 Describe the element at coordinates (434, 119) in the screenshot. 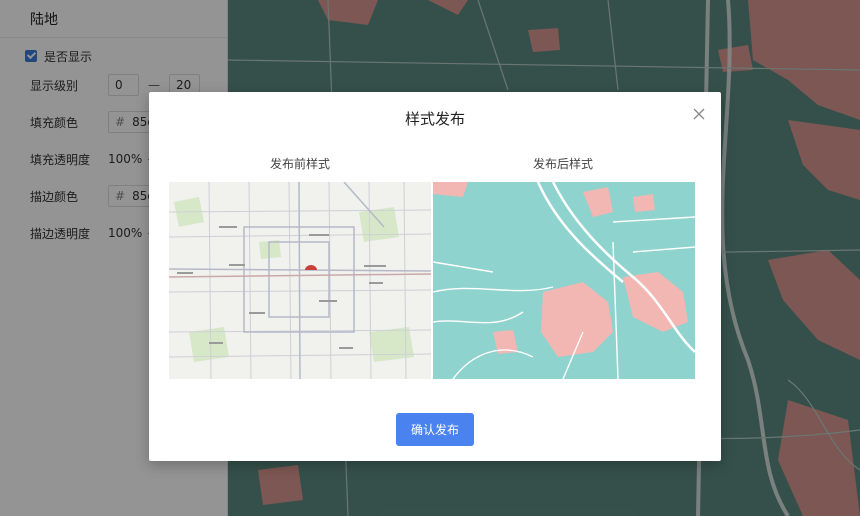

I see `dialog-title: 样式发布` at that location.